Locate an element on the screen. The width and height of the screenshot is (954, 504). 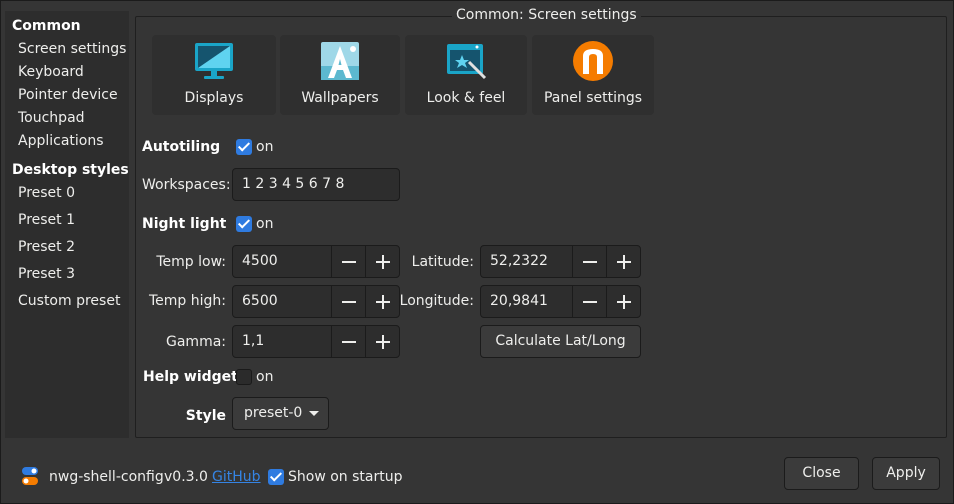
gamma-spinner: 1,1 is located at coordinates (316, 341).